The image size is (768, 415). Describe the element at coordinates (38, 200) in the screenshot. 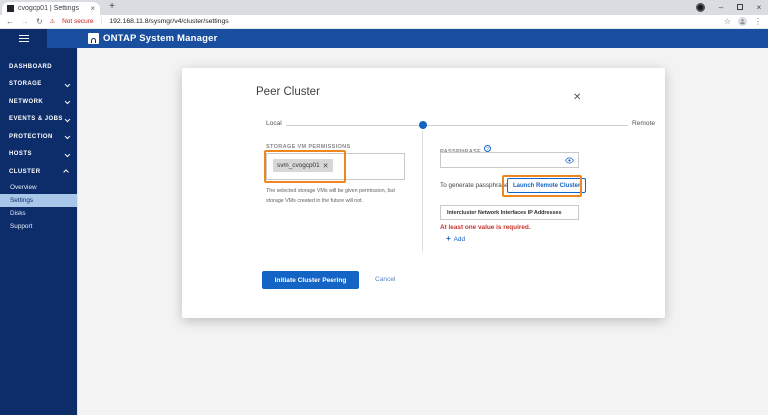

I see `sidebar-item-cluster-settings: Settings` at that location.